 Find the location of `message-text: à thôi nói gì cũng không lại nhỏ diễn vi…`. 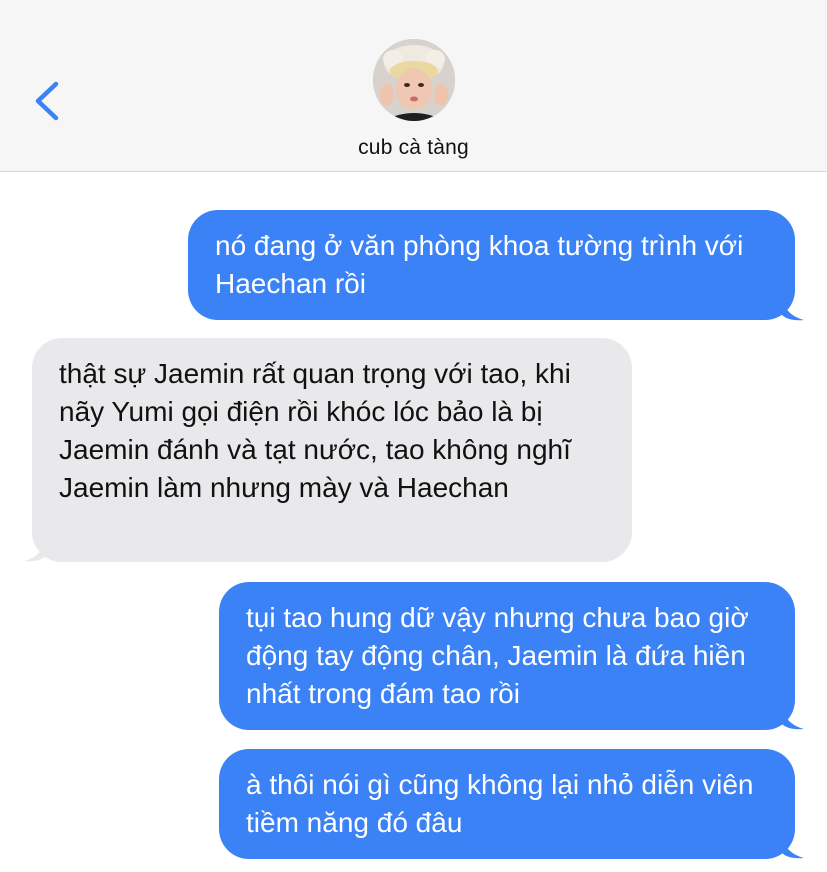

message-text: à thôi nói gì cũng không lại nhỏ diễn vi… is located at coordinates (500, 803).